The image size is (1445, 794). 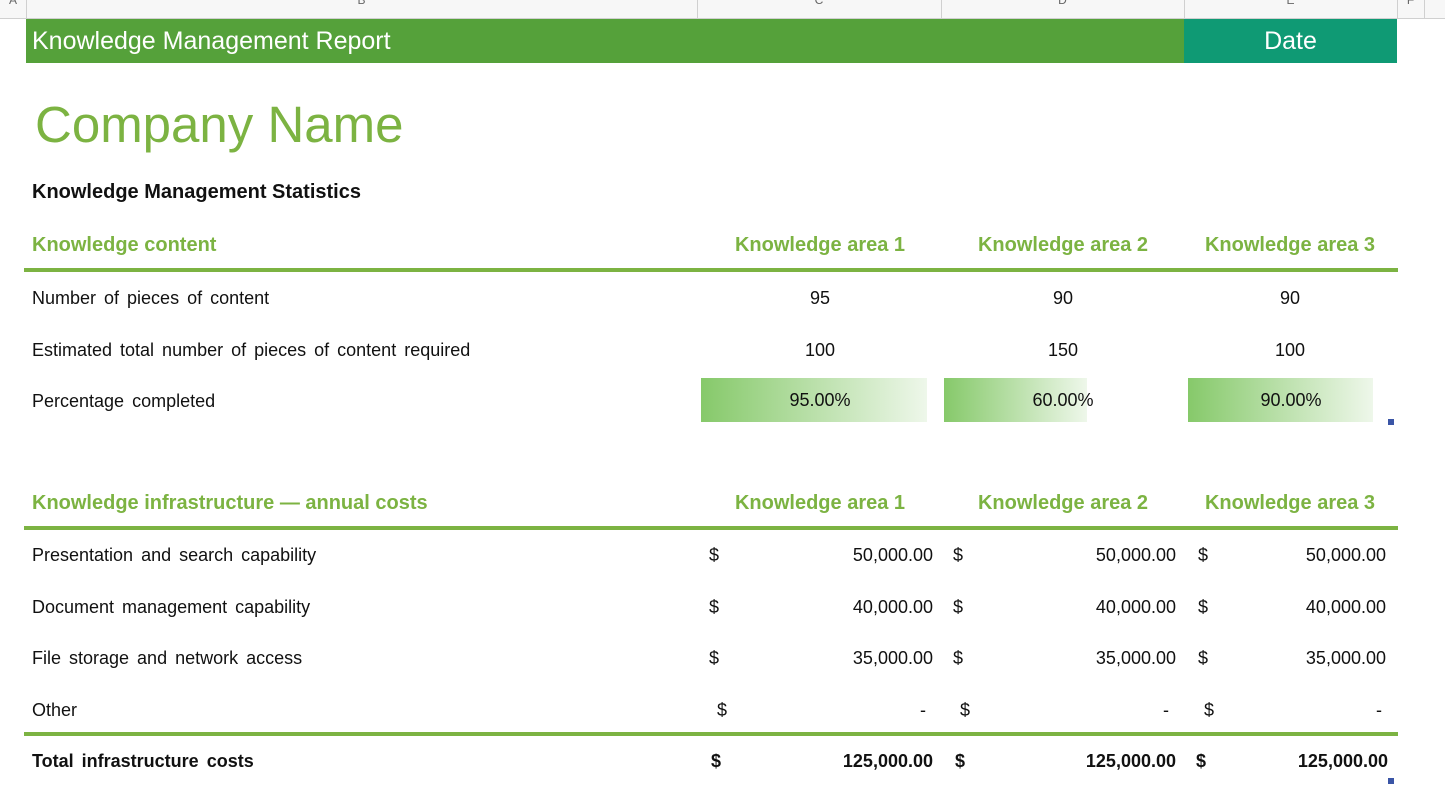 I want to click on row-label-other: Other, so click(x=54, y=710).